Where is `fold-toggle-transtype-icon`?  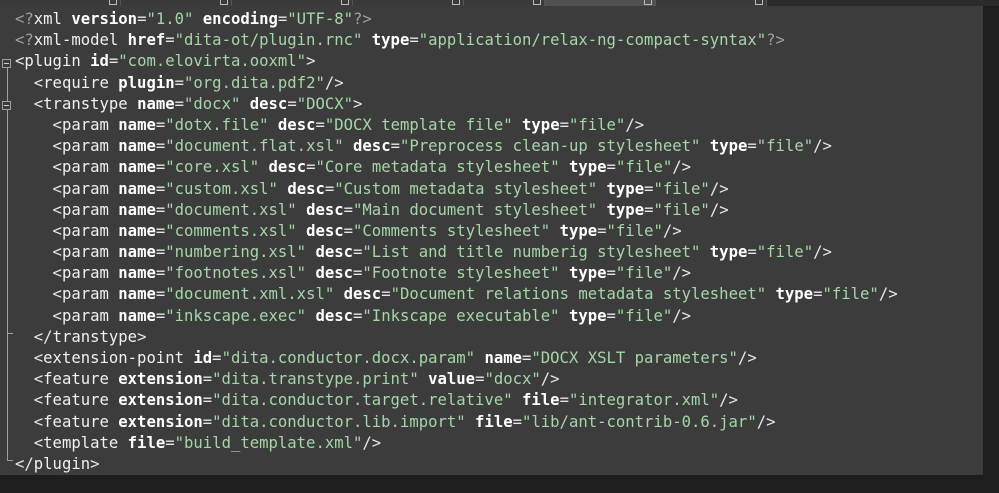 fold-toggle-transtype-icon is located at coordinates (6, 105).